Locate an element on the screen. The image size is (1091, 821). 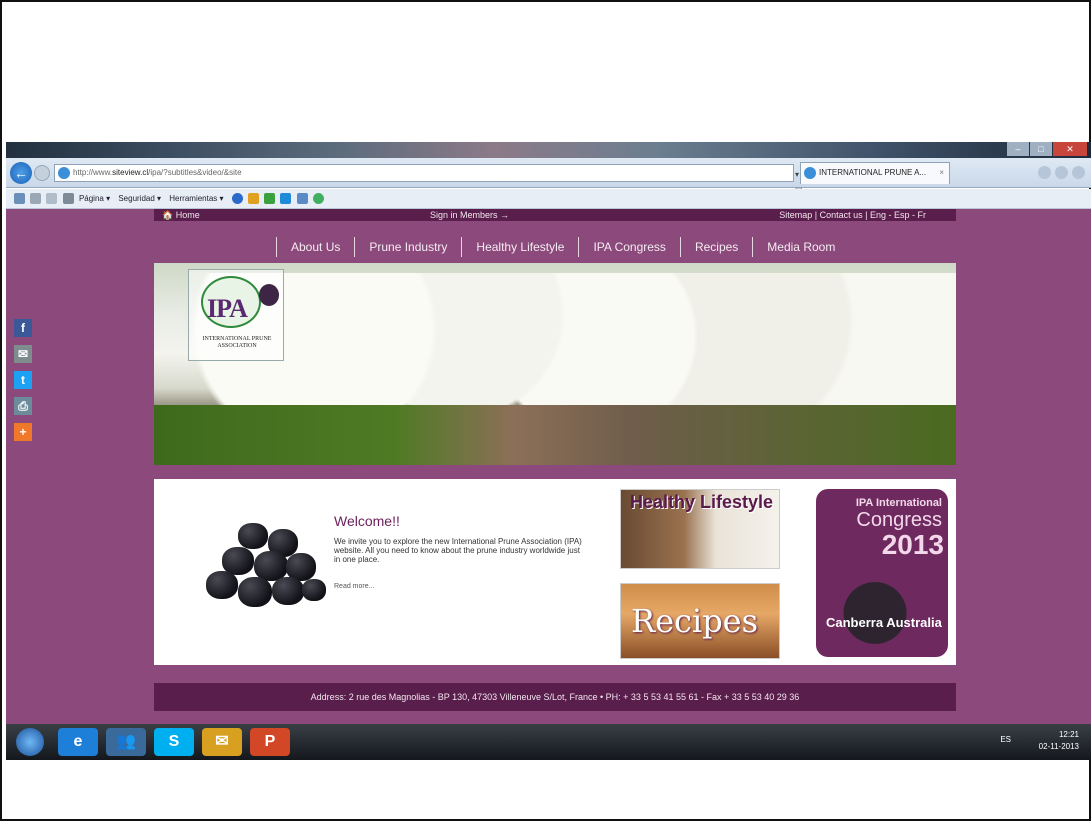
minimize-button: – is located at coordinates (1018, 149).